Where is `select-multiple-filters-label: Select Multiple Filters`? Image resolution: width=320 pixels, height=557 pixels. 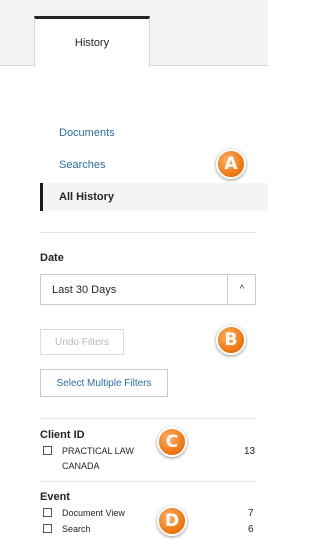 select-multiple-filters-label: Select Multiple Filters is located at coordinates (104, 383).